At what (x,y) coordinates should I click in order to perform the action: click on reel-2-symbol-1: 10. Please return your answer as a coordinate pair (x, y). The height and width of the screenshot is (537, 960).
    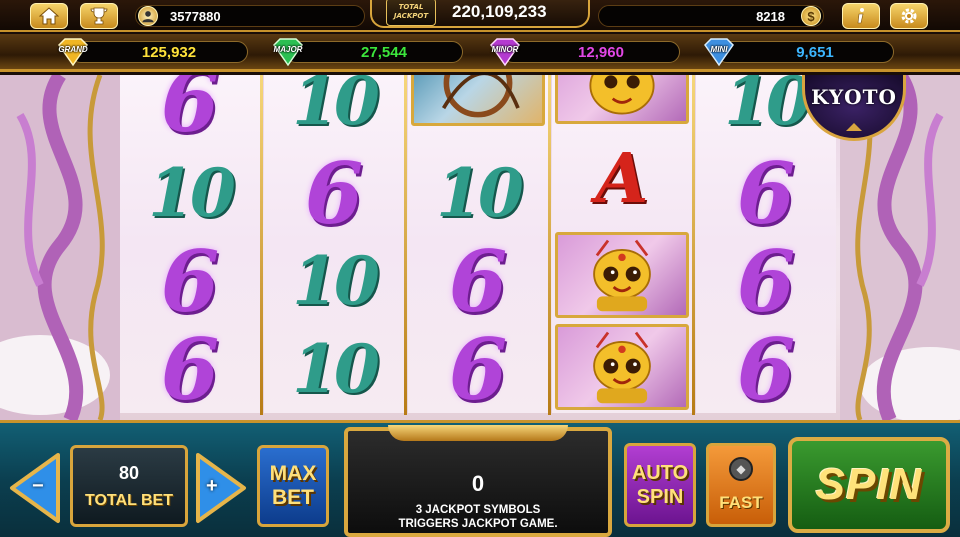
    Looking at the image, I should click on (336, 107).